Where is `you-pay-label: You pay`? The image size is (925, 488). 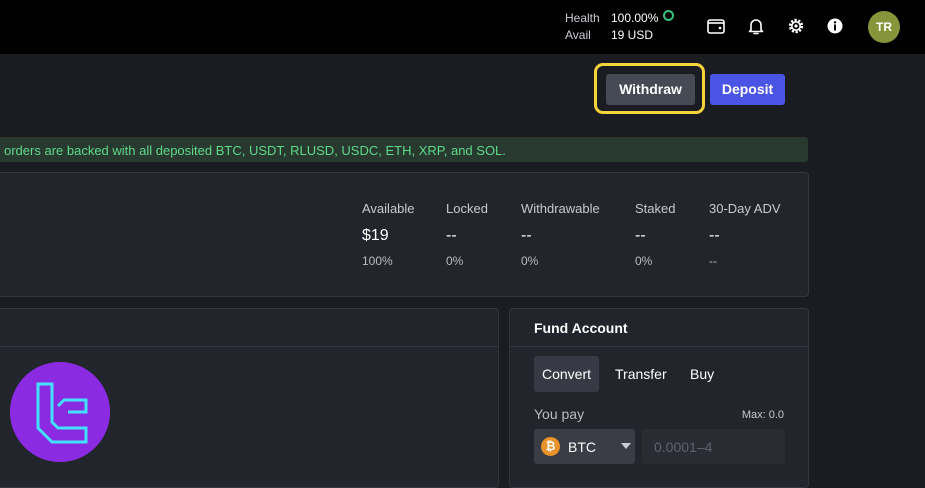 you-pay-label: You pay is located at coordinates (559, 414).